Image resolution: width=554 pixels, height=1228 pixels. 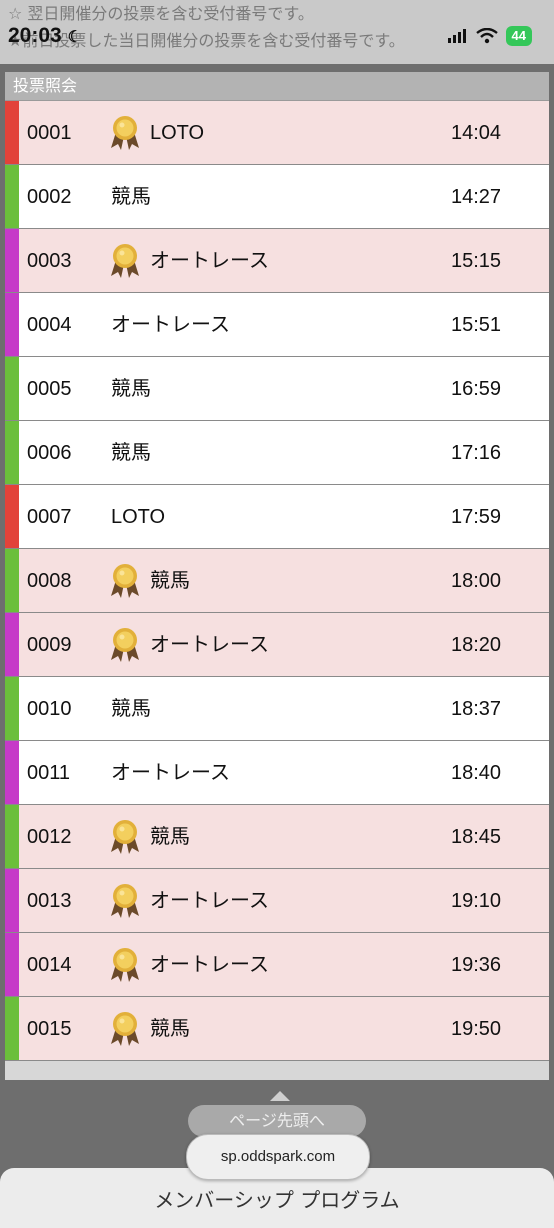 What do you see at coordinates (49, 965) in the screenshot?
I see `receipt-number: 0014` at bounding box center [49, 965].